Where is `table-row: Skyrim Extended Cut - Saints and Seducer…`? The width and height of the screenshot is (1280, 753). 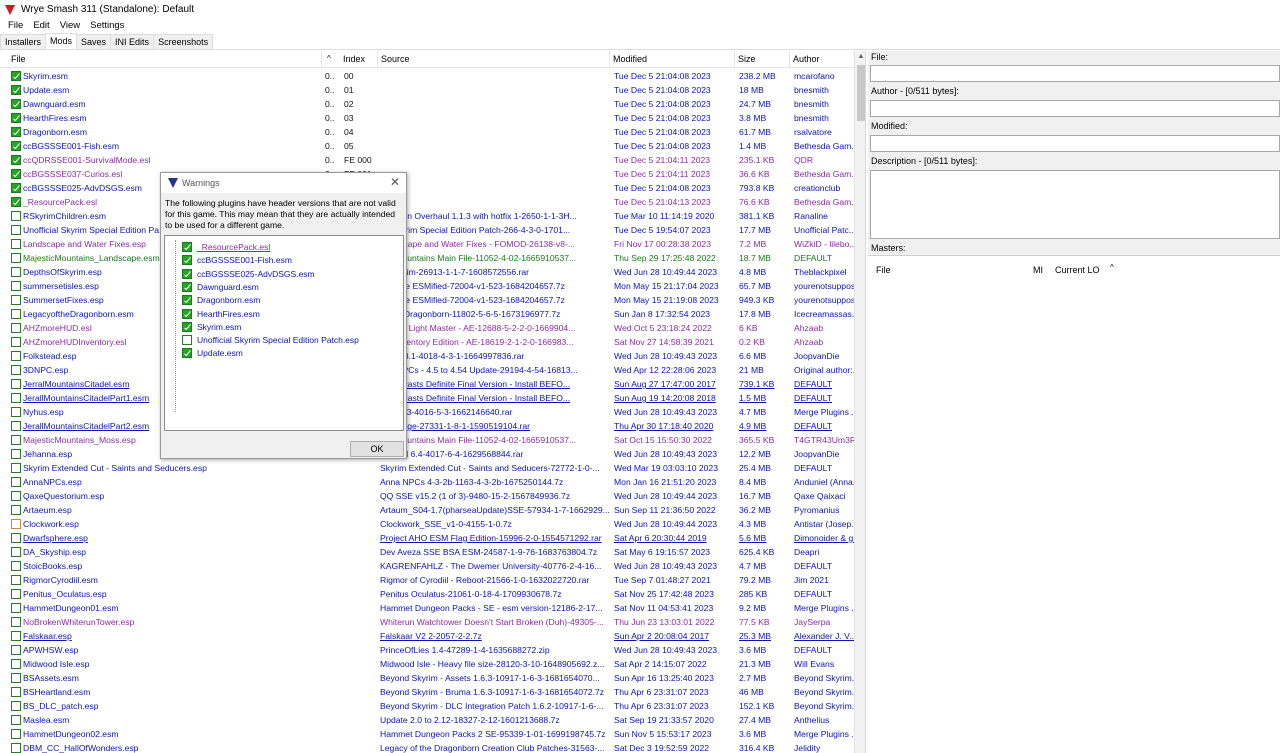
table-row: Skyrim Extended Cut - Saints and Seducer… is located at coordinates (427, 468).